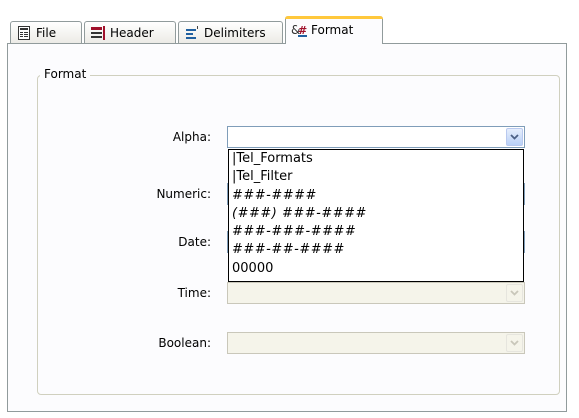  I want to click on header-icon, so click(98, 32).